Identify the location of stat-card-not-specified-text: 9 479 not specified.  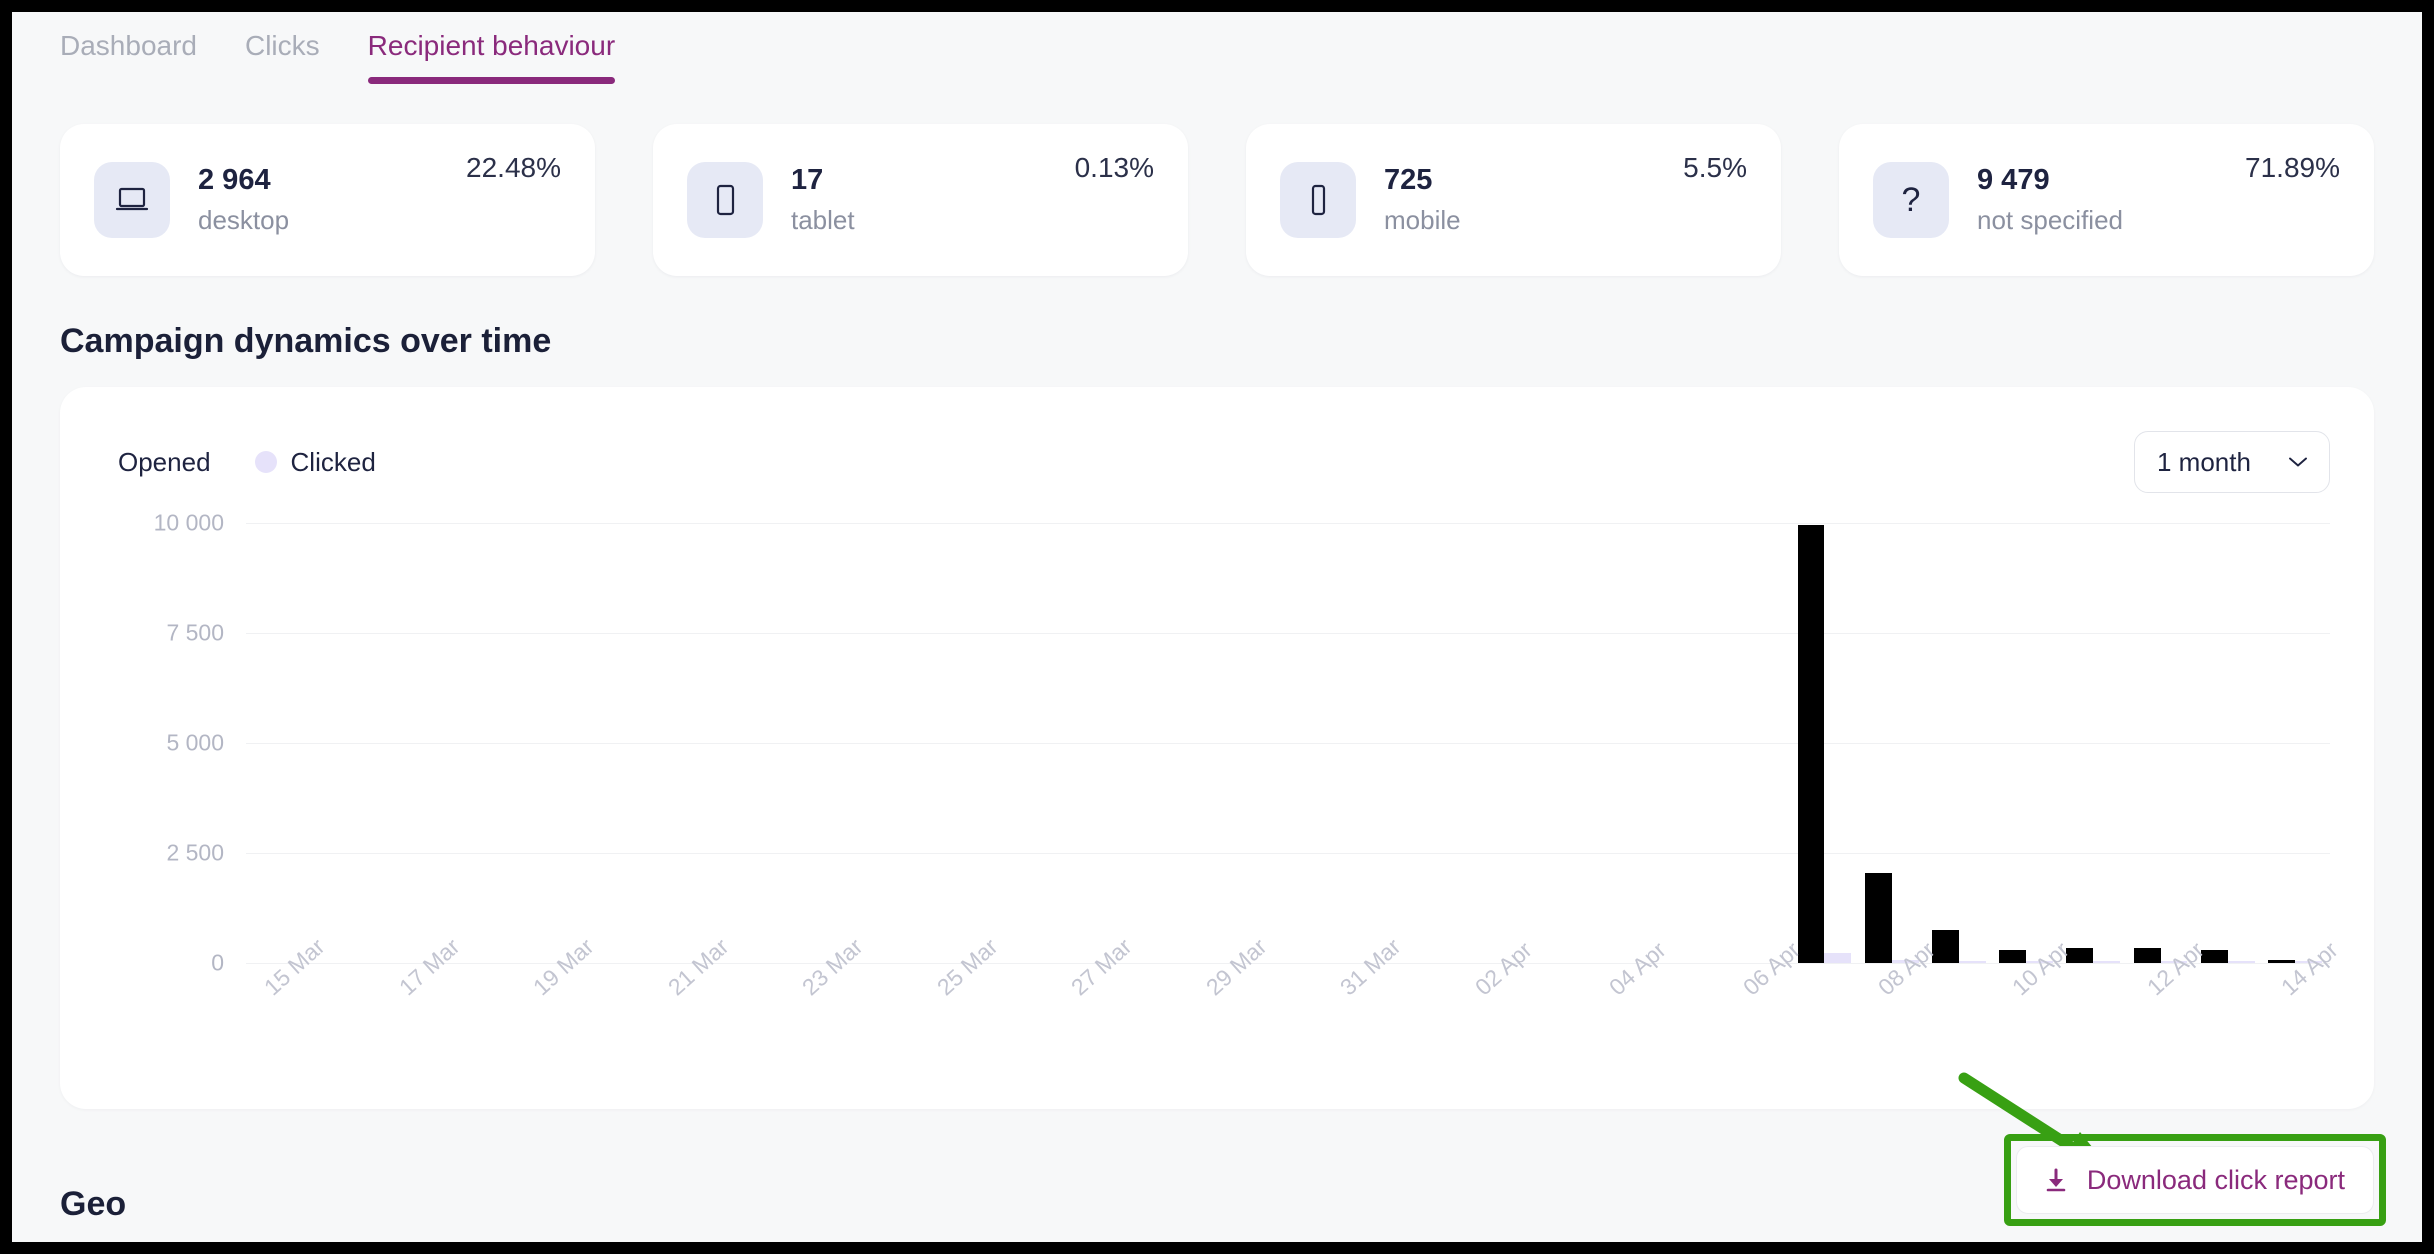
(2050, 200).